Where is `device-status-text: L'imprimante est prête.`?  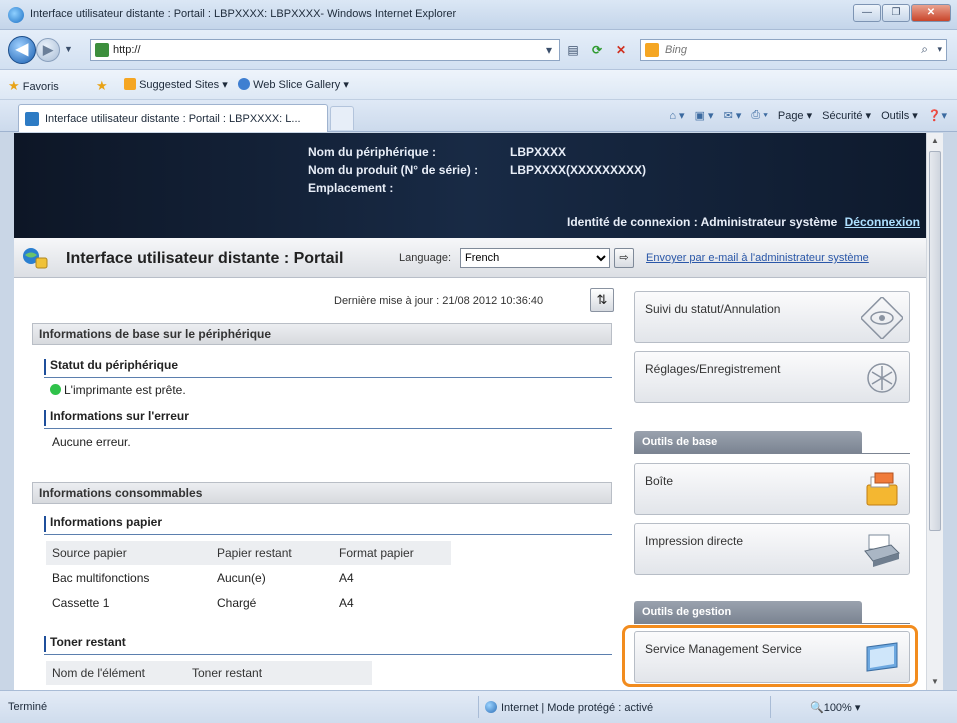
device-status-text: L'imprimante est prête. is located at coordinates (125, 390).